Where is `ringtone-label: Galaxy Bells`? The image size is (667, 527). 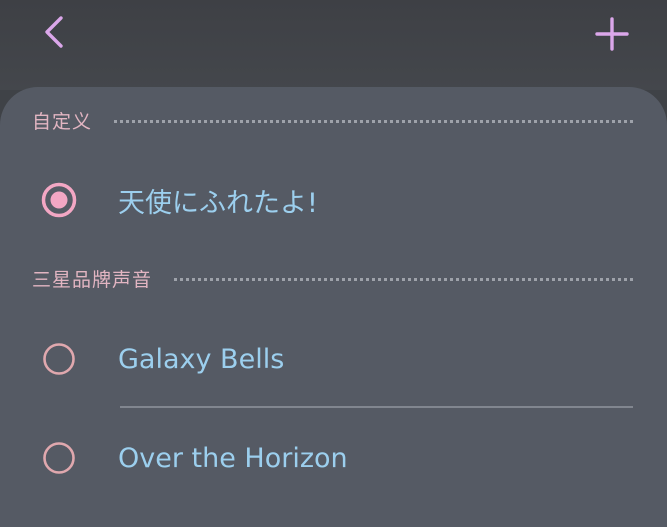 ringtone-label: Galaxy Bells is located at coordinates (201, 359).